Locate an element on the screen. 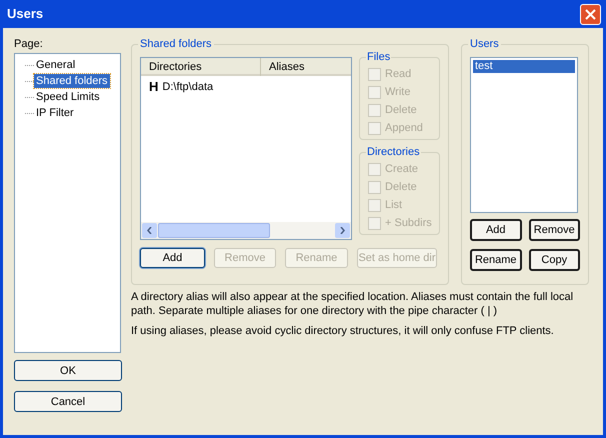 The image size is (606, 438). info-text: A directory alias will also appear at the specified location. Aliases must contain the full local path. Separate multiple aliases for one directory with the pipe character ( | ) is located at coordinates (352, 304).